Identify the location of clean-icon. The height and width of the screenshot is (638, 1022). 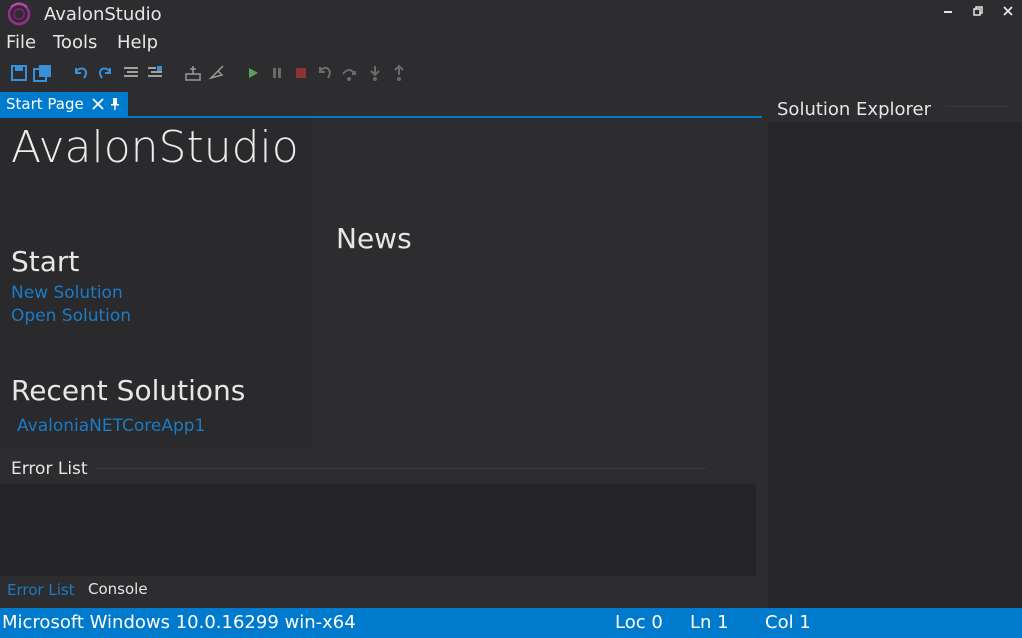
(217, 73).